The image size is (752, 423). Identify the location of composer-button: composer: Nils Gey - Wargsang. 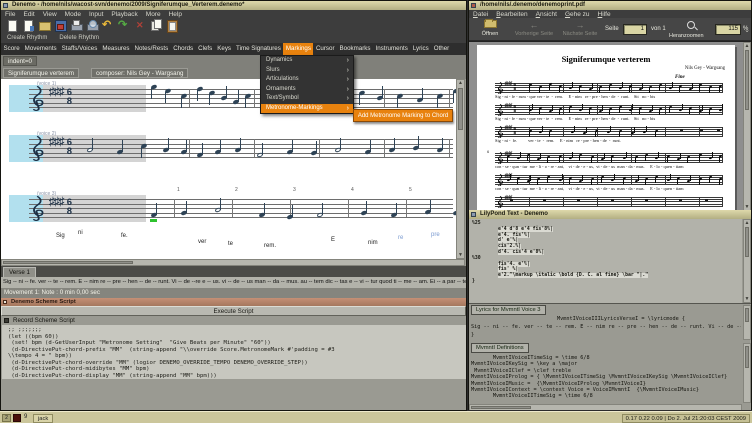
(140, 73).